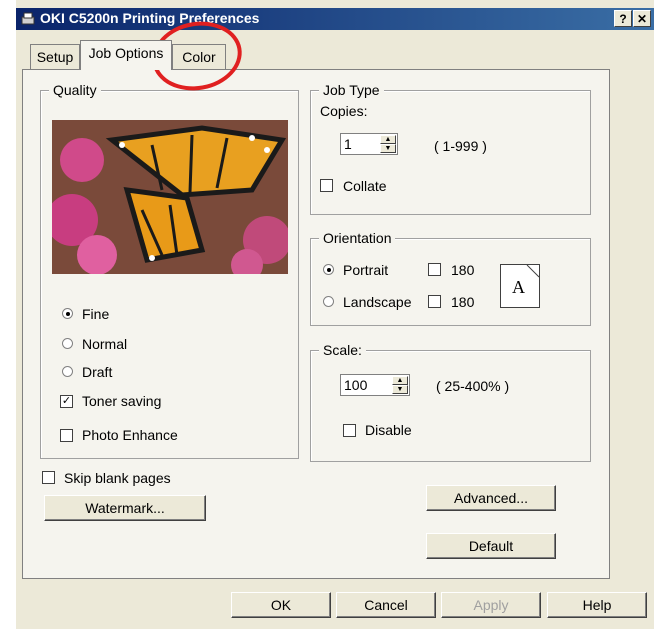 Image resolution: width=657 pixels, height=629 pixels. I want to click on scale-stepper: 100 ▲ ▼, so click(375, 385).